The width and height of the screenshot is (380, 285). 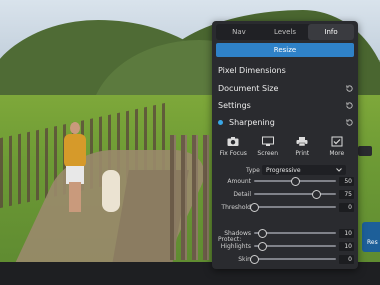 I want to click on sharpening-tools: Fix Focus Screen Print More, so click(x=285, y=149).